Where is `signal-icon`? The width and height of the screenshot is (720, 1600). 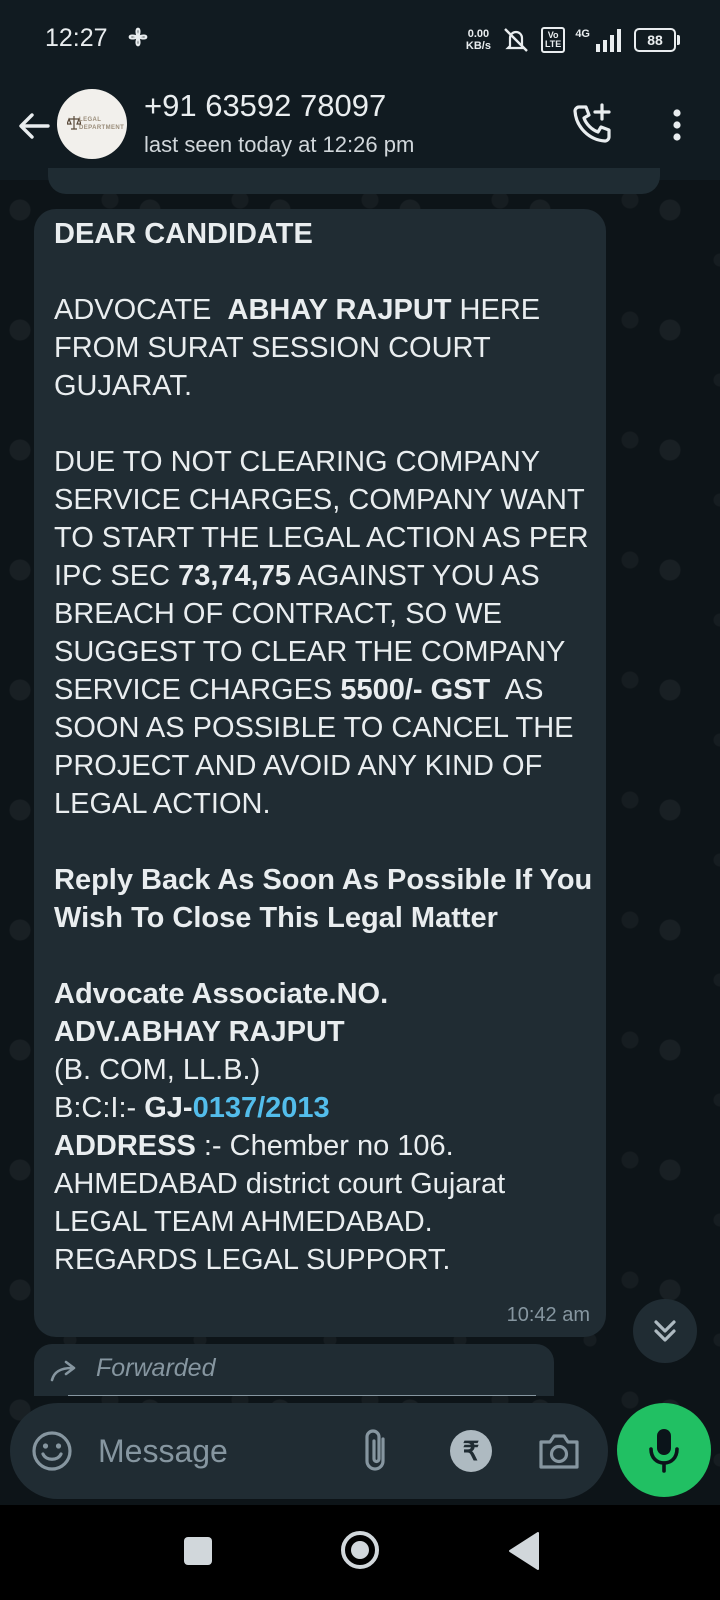 signal-icon is located at coordinates (608, 40).